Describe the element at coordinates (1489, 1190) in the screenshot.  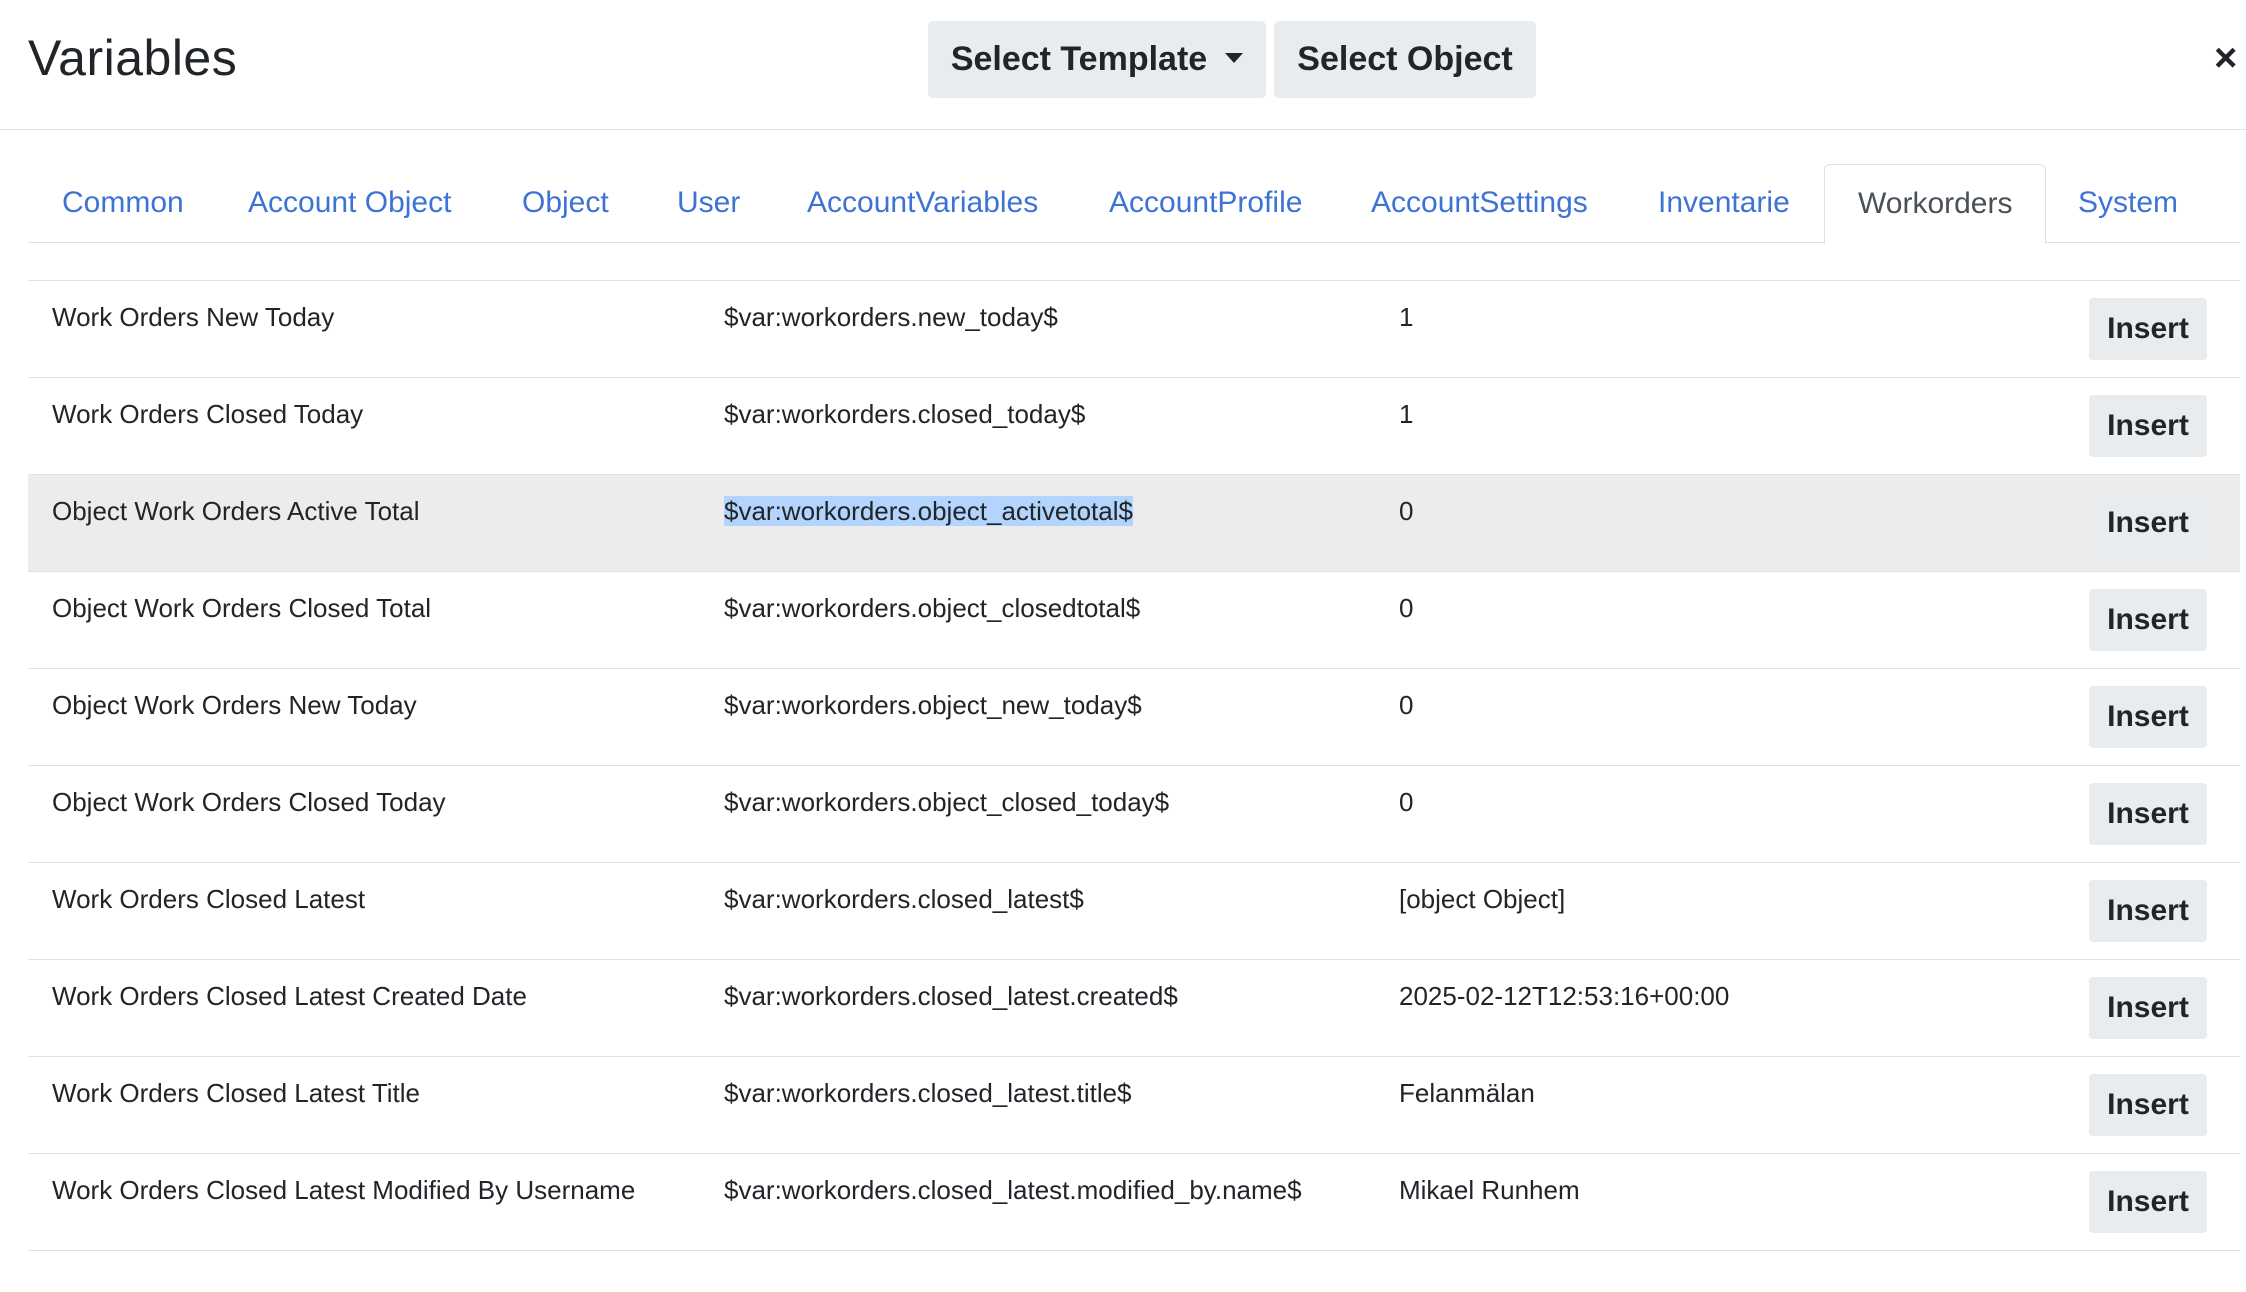
I see `variable-value: Mikael Runhem` at that location.